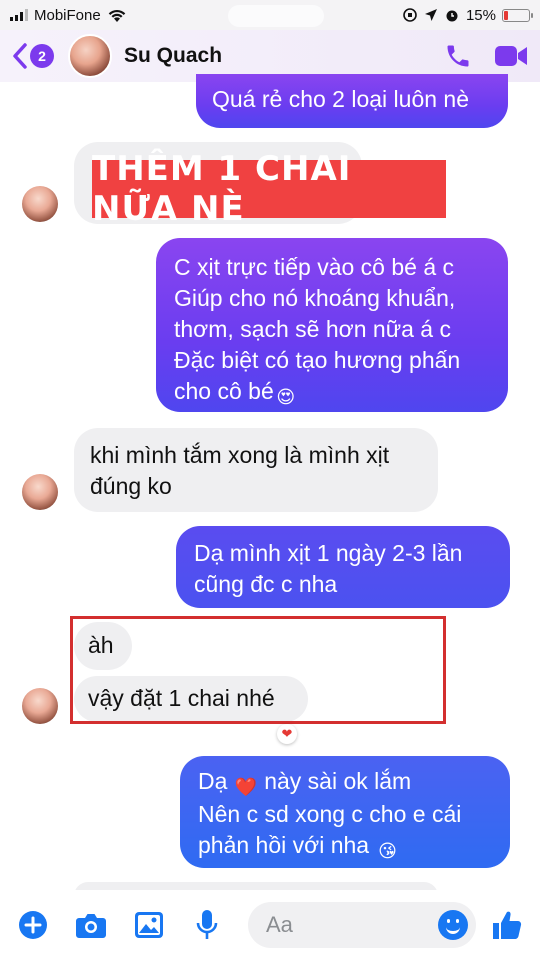 Image resolution: width=540 pixels, height=960 pixels. What do you see at coordinates (33, 925) in the screenshot?
I see `plus-circle-icon` at bounding box center [33, 925].